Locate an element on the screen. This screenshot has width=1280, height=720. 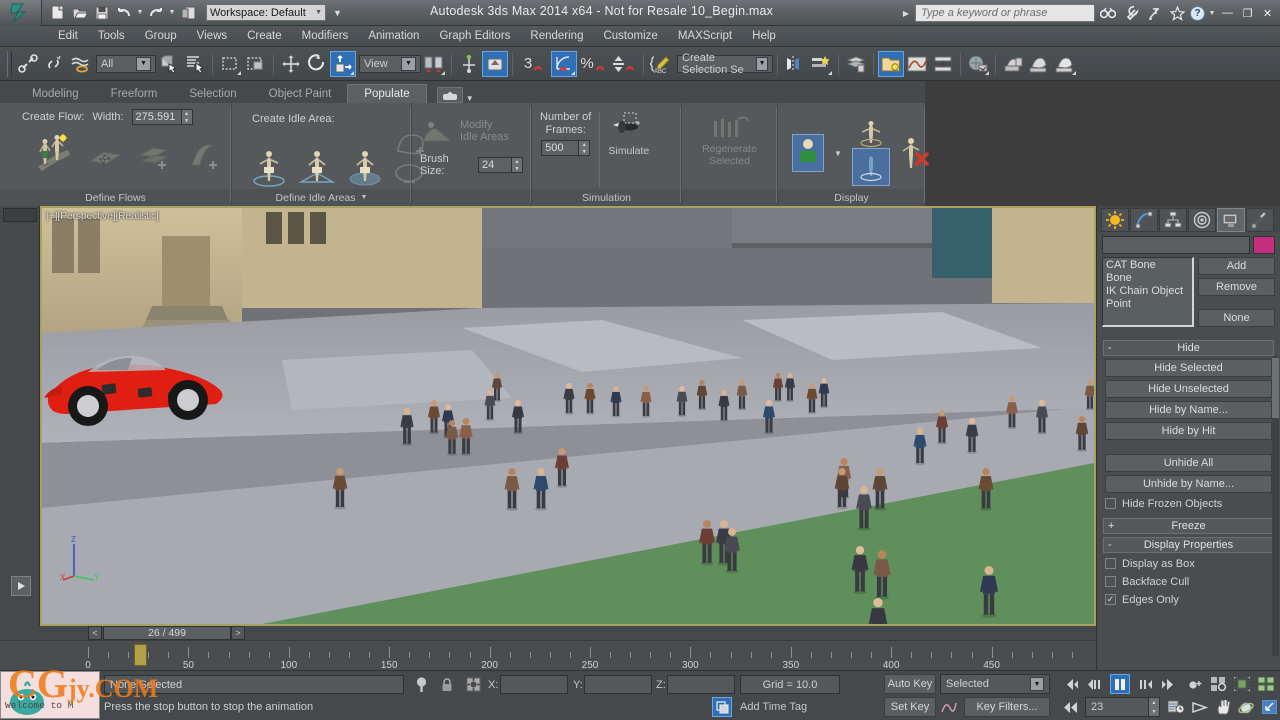
display-as-box-row: Display as Box is located at coordinates (1188, 563).